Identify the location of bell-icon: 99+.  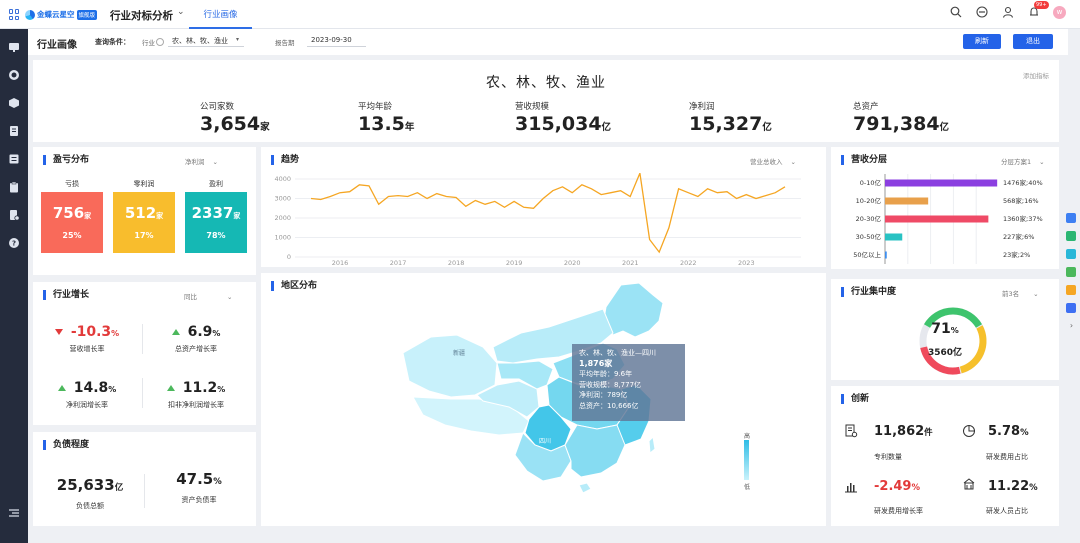
(1038, 10).